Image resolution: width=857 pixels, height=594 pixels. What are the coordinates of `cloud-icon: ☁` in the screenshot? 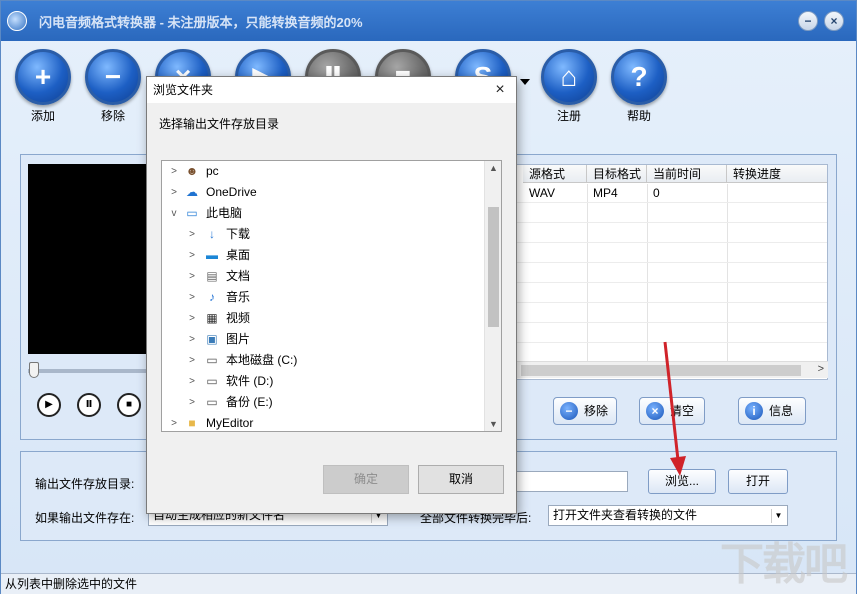 It's located at (192, 192).